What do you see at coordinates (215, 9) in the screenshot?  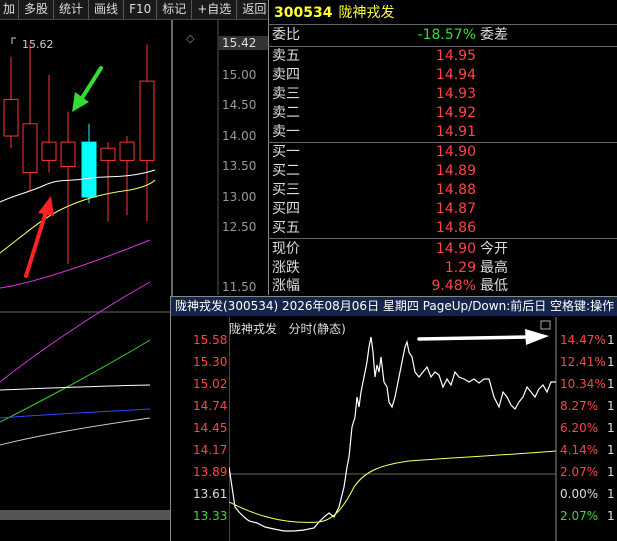 I see `toolbar-add-watchlist-button: +自选` at bounding box center [215, 9].